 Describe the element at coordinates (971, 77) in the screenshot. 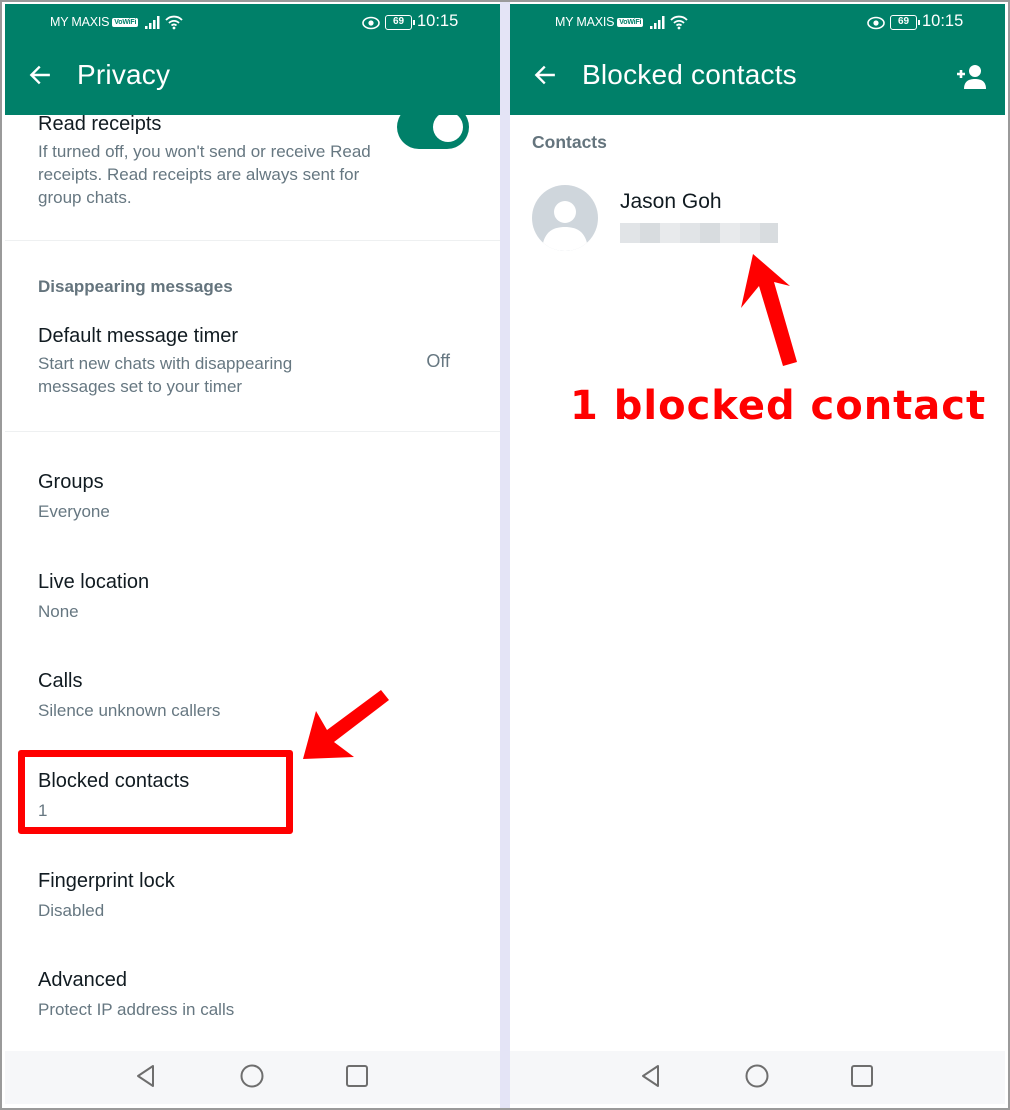

I see `add-contact-icon` at that location.